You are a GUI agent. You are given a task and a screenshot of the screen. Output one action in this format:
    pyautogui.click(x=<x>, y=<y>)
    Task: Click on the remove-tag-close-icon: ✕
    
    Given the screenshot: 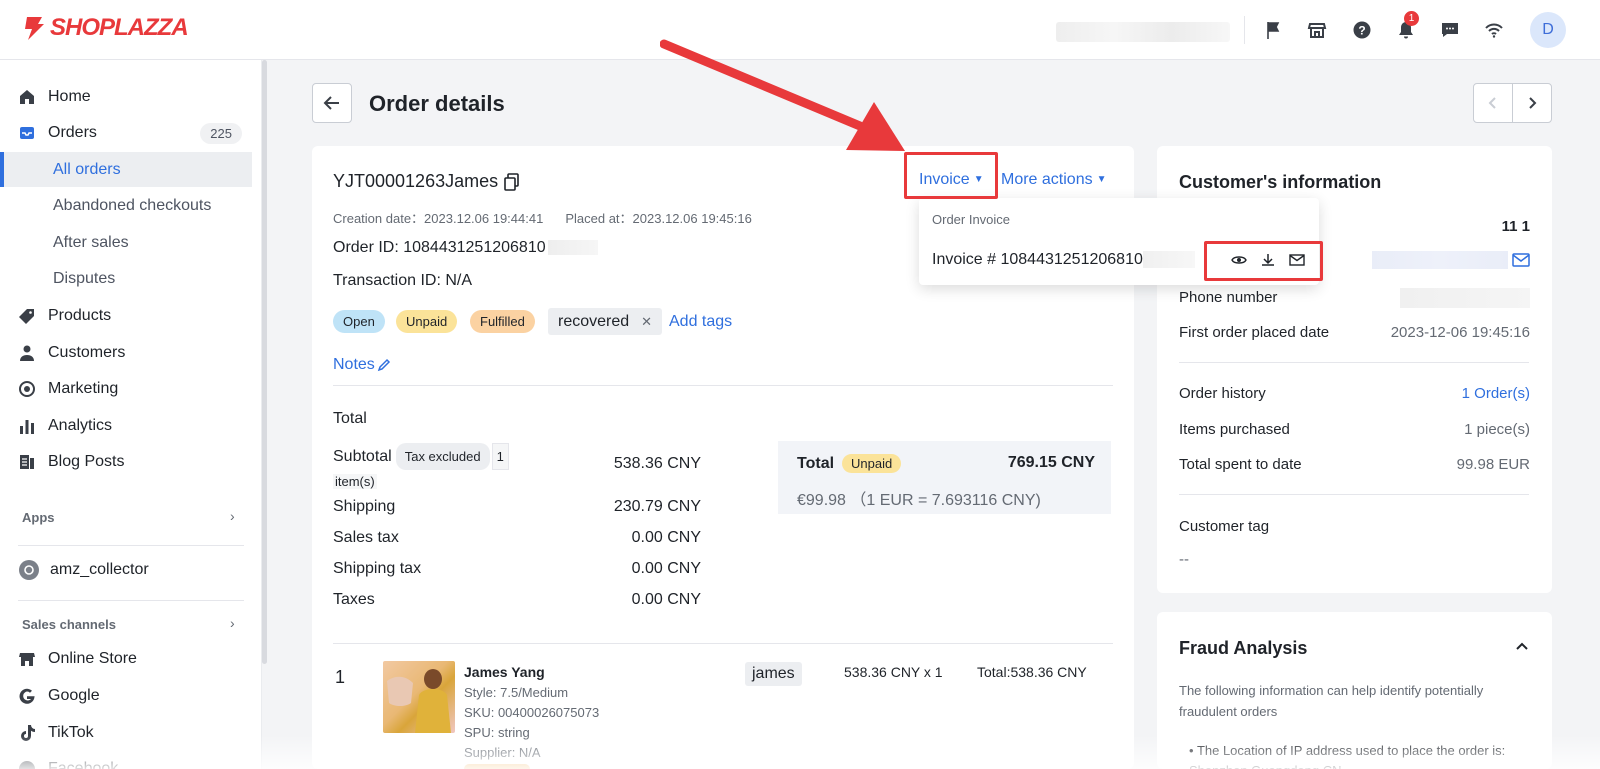 What is the action you would take?
    pyautogui.click(x=646, y=321)
    